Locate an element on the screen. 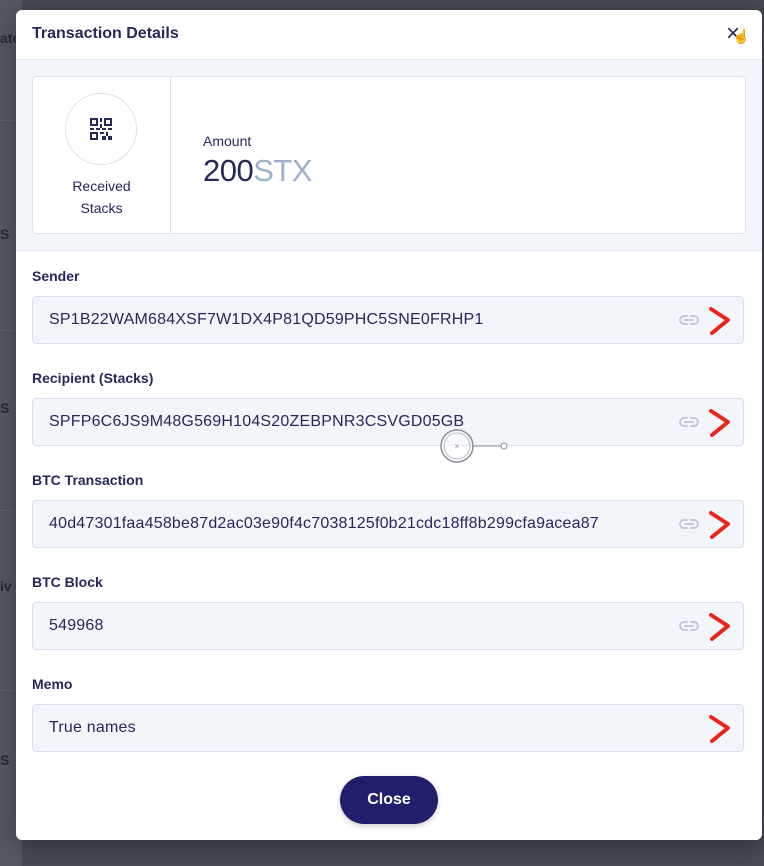  modal-title: Transaction Details is located at coordinates (105, 33).